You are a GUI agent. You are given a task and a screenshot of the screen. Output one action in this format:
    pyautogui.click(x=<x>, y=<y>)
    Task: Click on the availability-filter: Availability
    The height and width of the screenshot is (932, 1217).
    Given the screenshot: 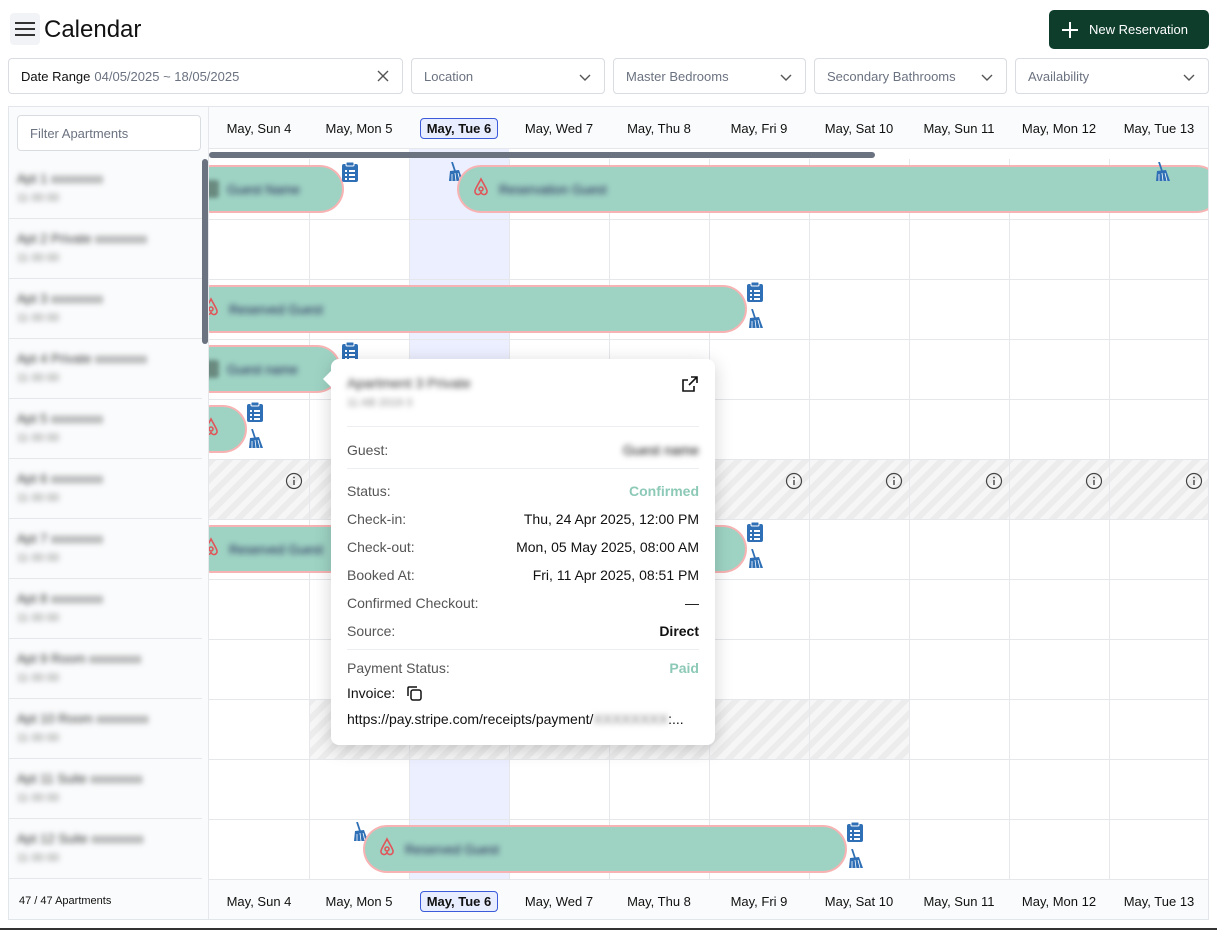 What is the action you would take?
    pyautogui.click(x=1112, y=76)
    